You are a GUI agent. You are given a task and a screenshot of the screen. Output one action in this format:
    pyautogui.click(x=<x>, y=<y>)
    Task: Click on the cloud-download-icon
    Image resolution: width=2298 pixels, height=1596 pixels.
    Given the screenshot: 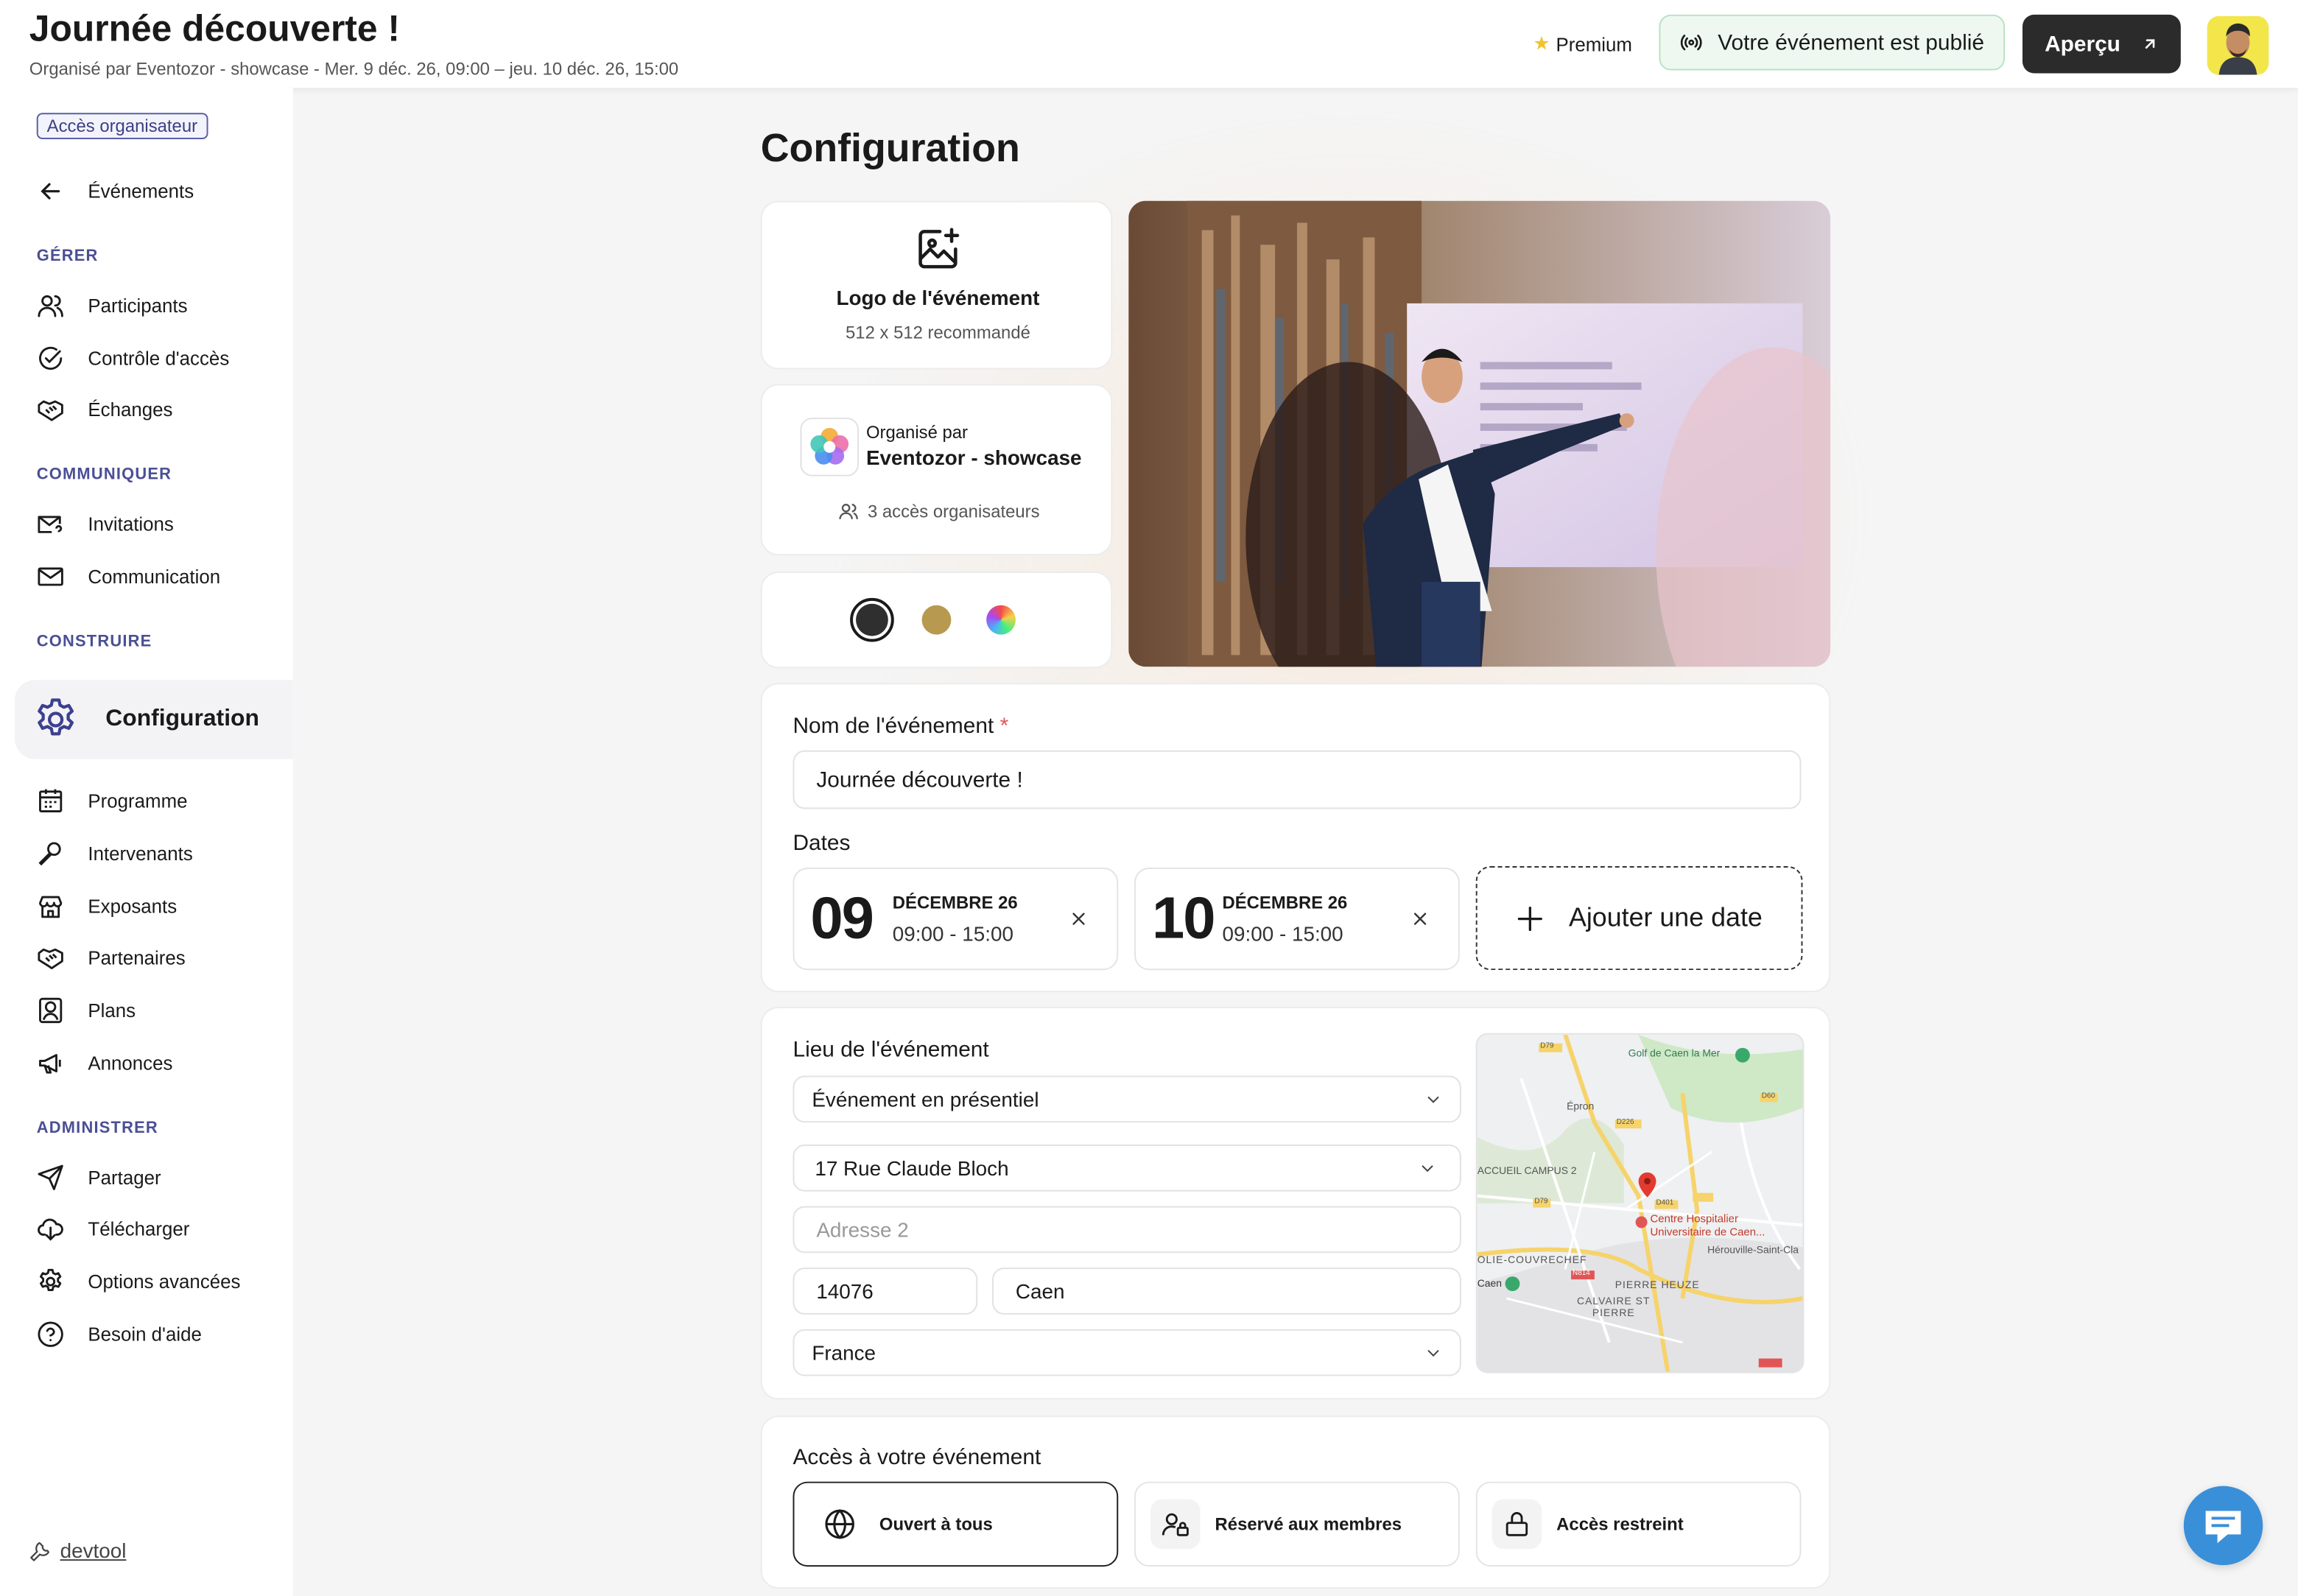 What is the action you would take?
    pyautogui.click(x=51, y=1229)
    